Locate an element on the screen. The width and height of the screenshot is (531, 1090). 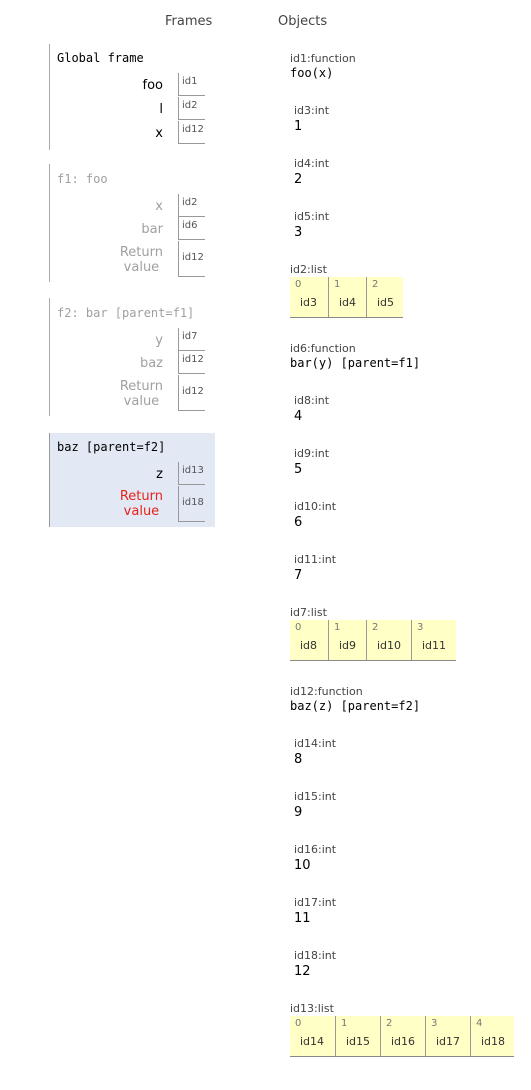
object-id15-label: id15:int is located at coordinates (315, 796).